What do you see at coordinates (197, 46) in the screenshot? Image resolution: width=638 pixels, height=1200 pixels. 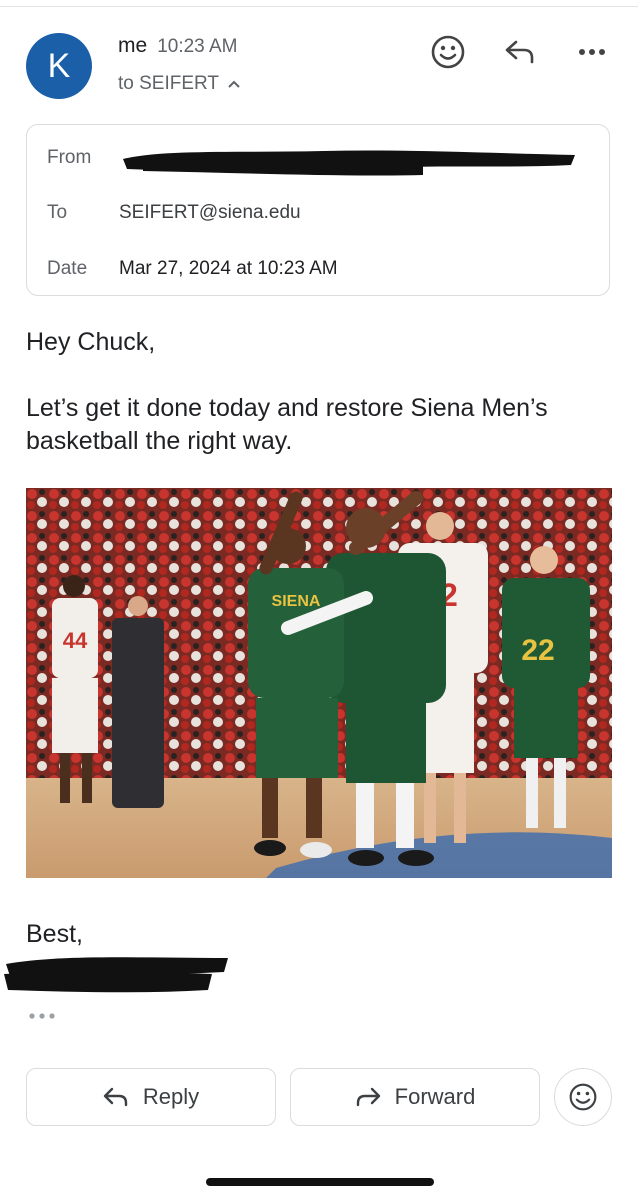 I see `message-time: 10:23 AM` at bounding box center [197, 46].